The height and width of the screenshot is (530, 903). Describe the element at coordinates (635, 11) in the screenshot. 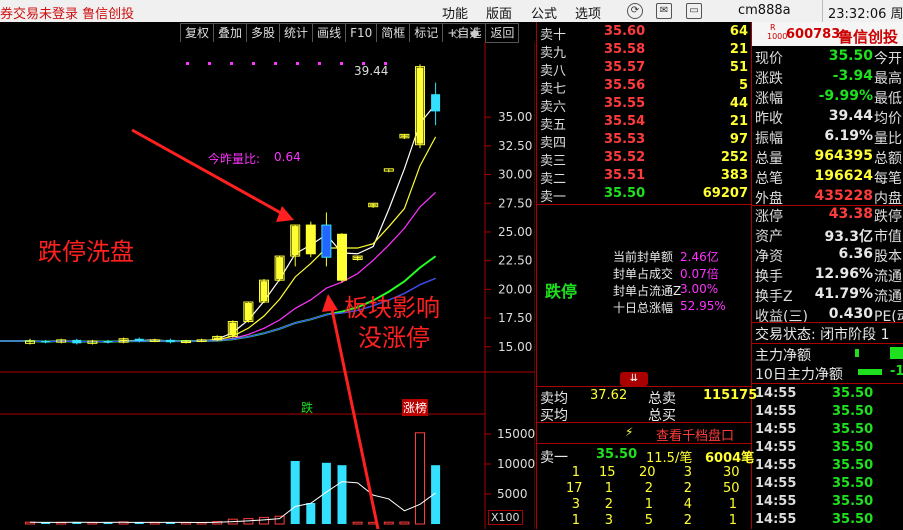

I see `refresh-icon: ⟳` at that location.